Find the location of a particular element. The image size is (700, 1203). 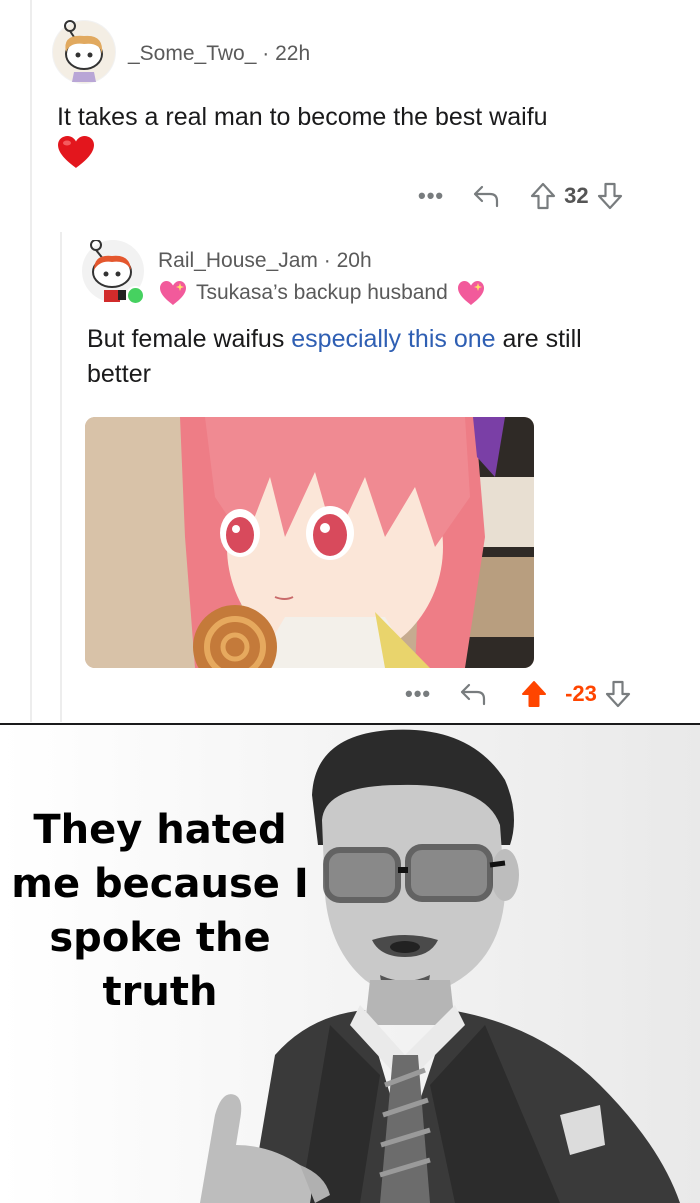

comment-link: especially this one is located at coordinates (393, 339).